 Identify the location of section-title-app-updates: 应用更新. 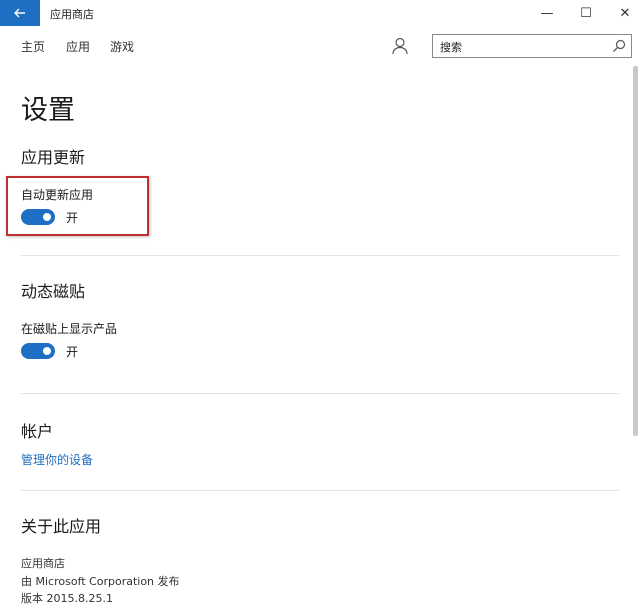
(53, 157).